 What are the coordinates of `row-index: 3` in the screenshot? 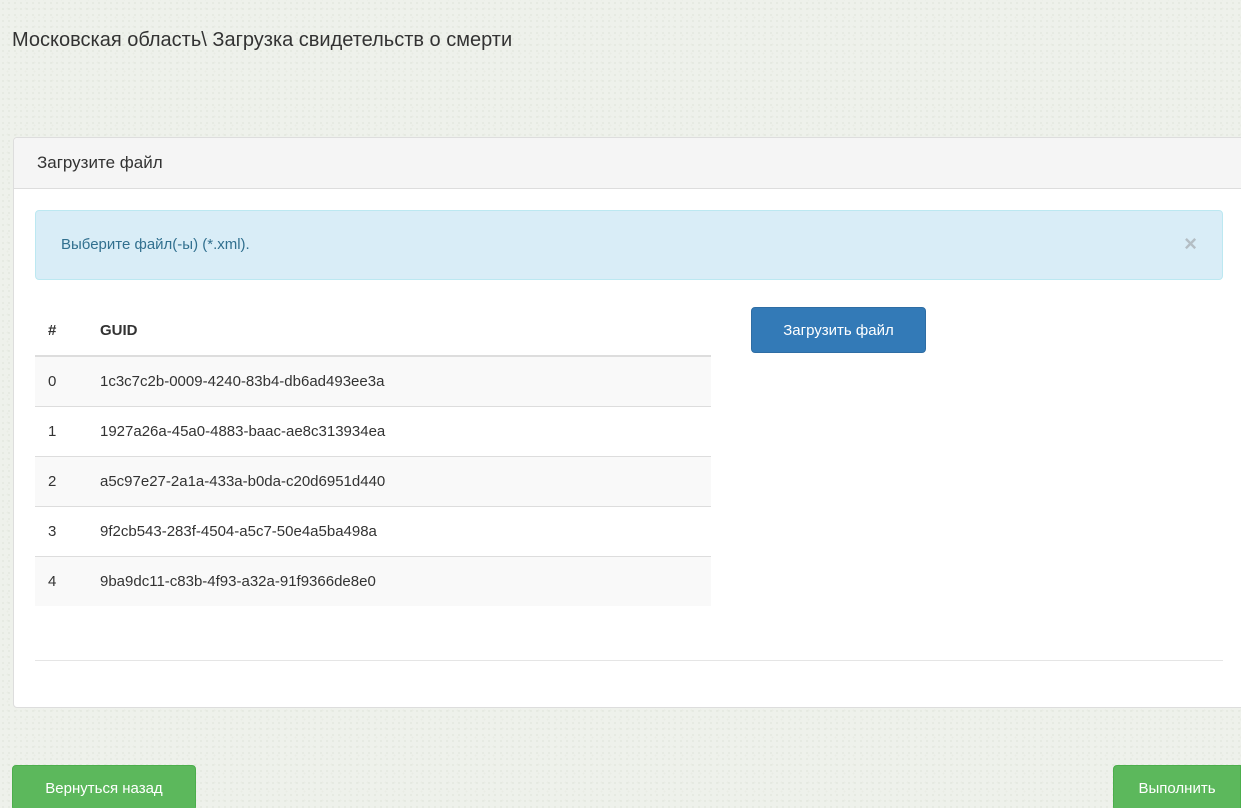 It's located at (67, 530).